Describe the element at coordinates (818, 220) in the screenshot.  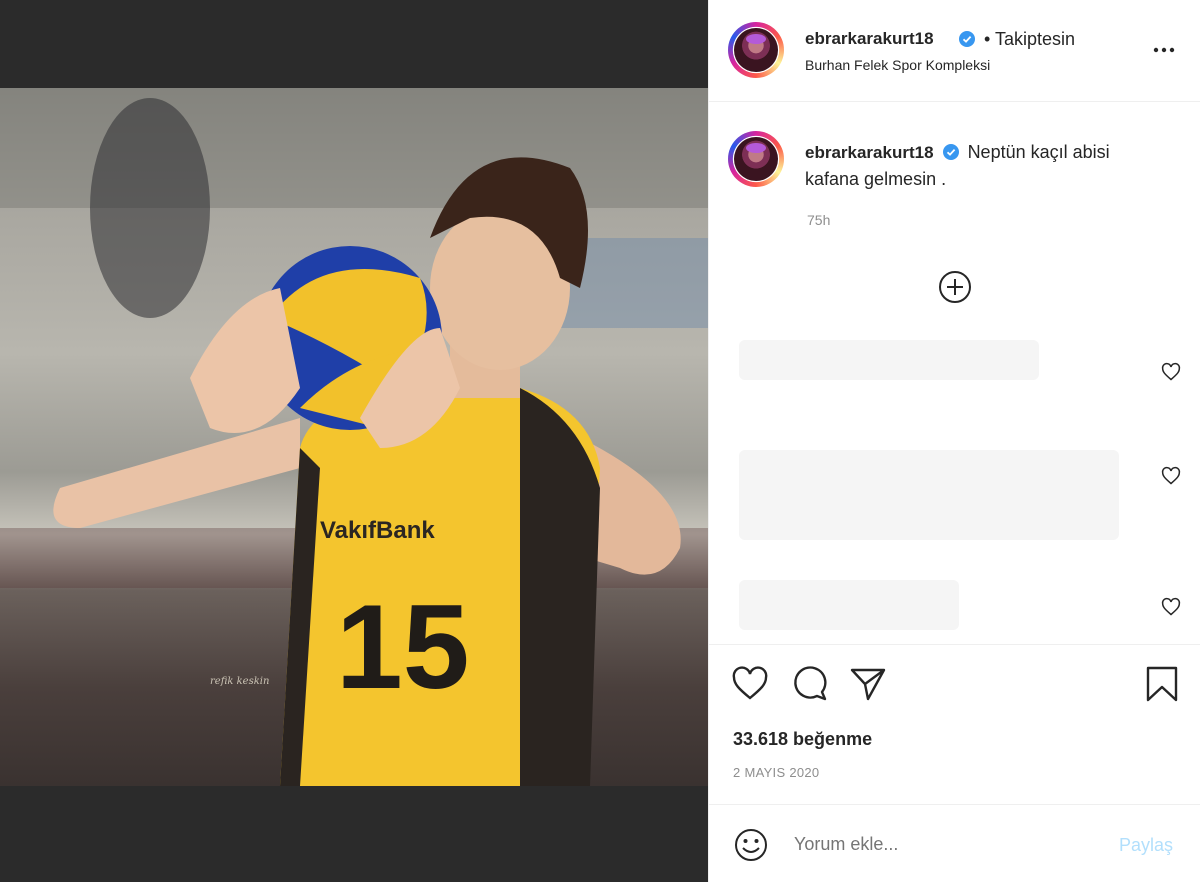
I see `caption-timestamp: 75h` at that location.